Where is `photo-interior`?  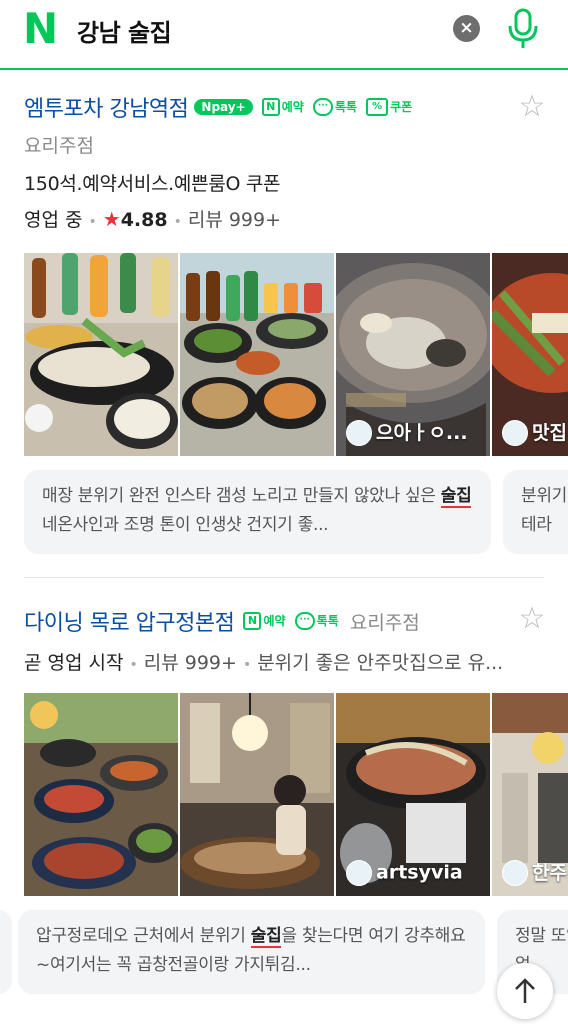
photo-interior is located at coordinates (257, 794).